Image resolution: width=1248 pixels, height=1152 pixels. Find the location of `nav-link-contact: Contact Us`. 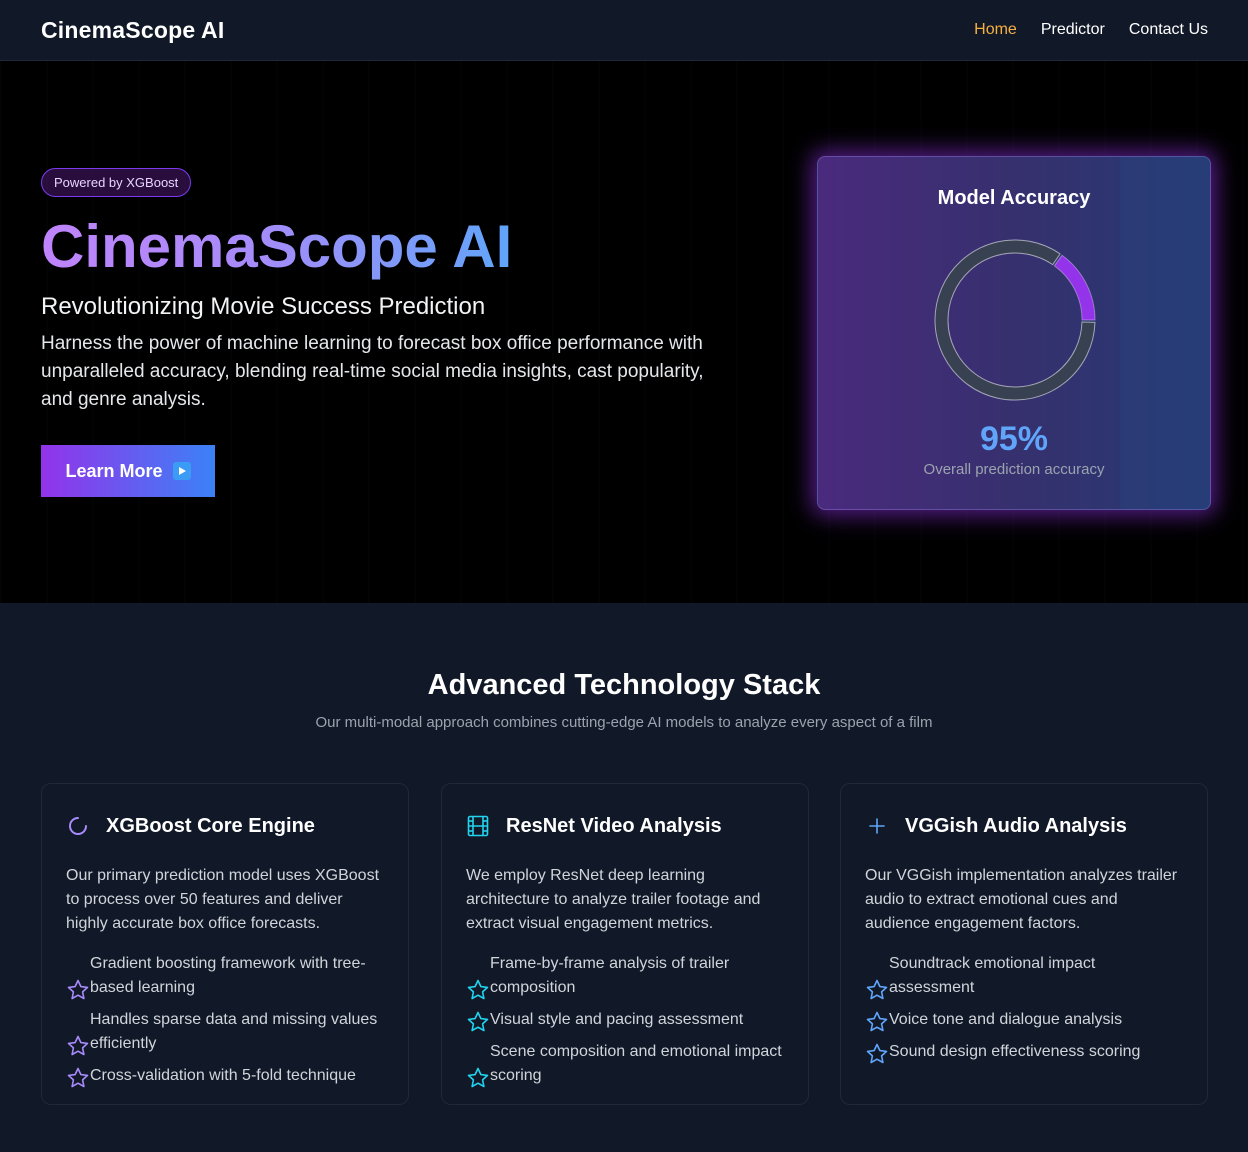

nav-link-contact: Contact Us is located at coordinates (1168, 30).